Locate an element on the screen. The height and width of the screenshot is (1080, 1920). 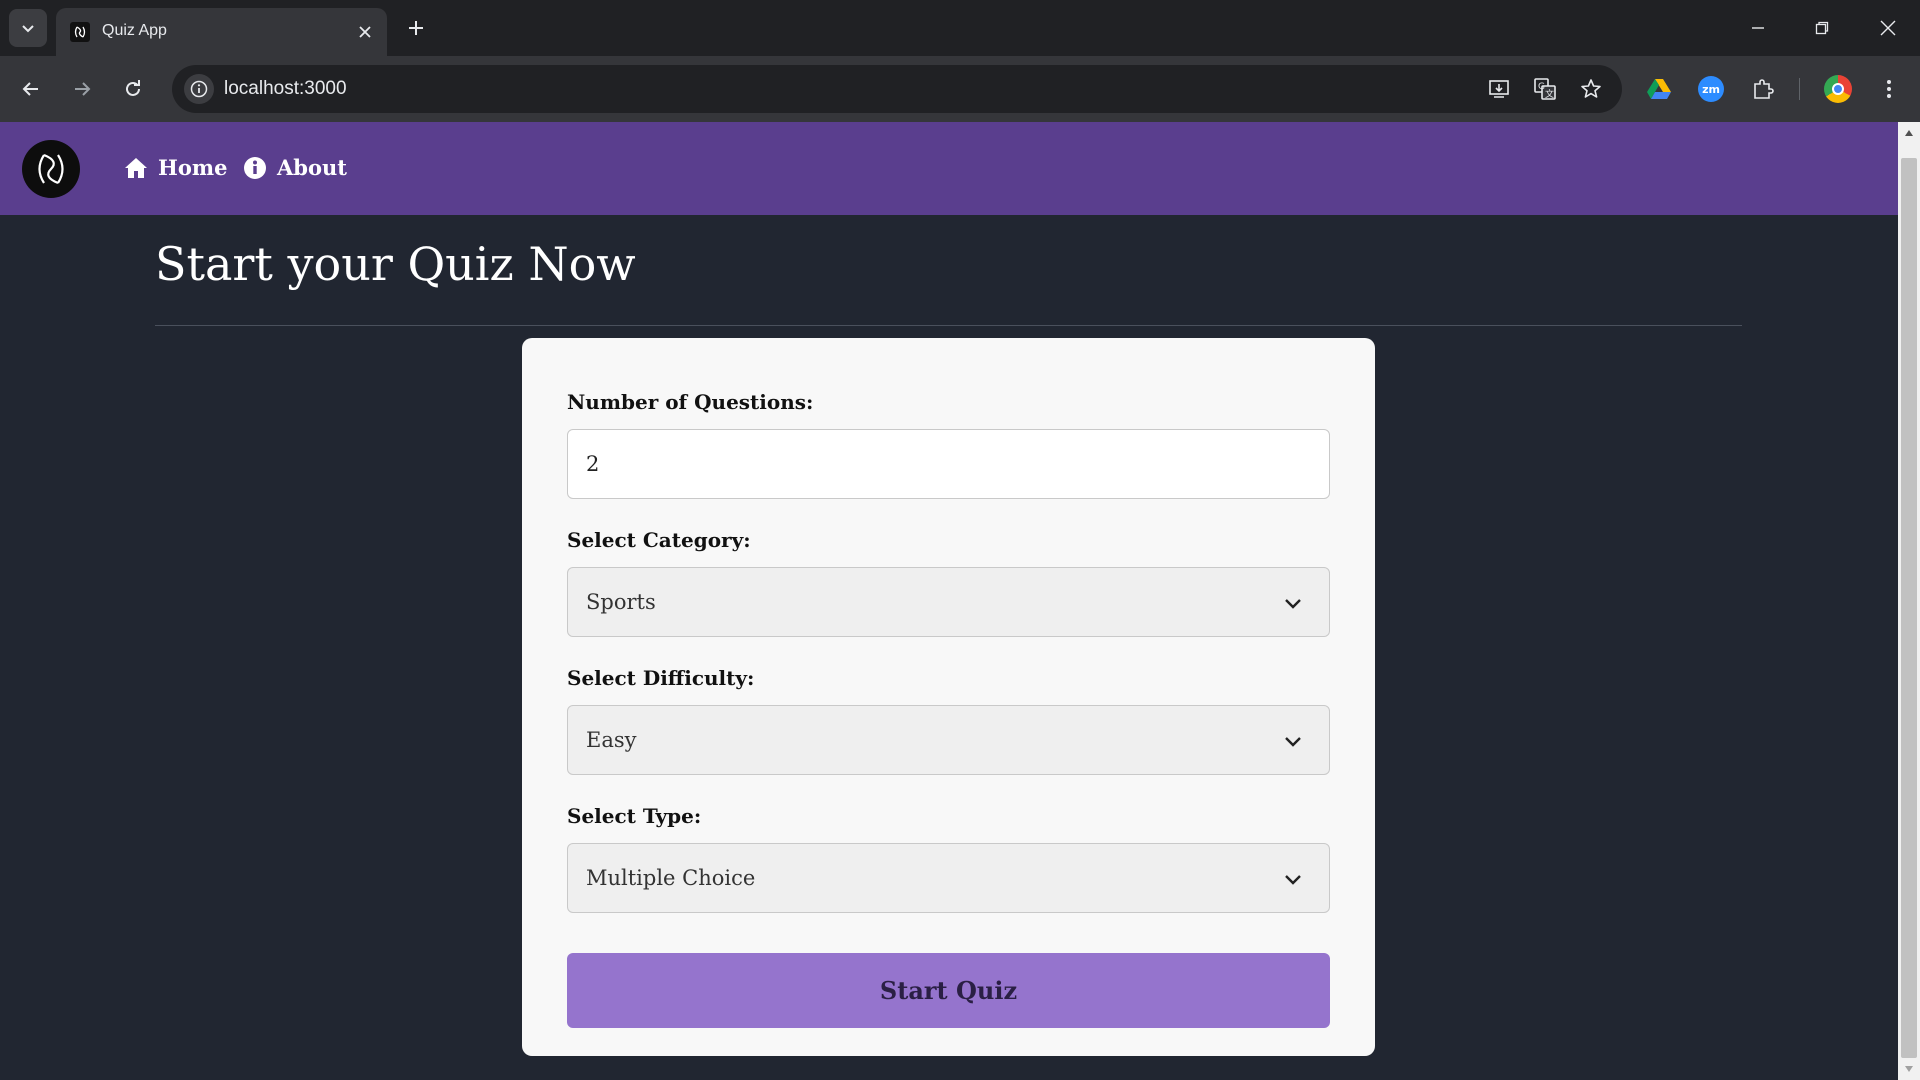
minimize-icon is located at coordinates (1758, 28).